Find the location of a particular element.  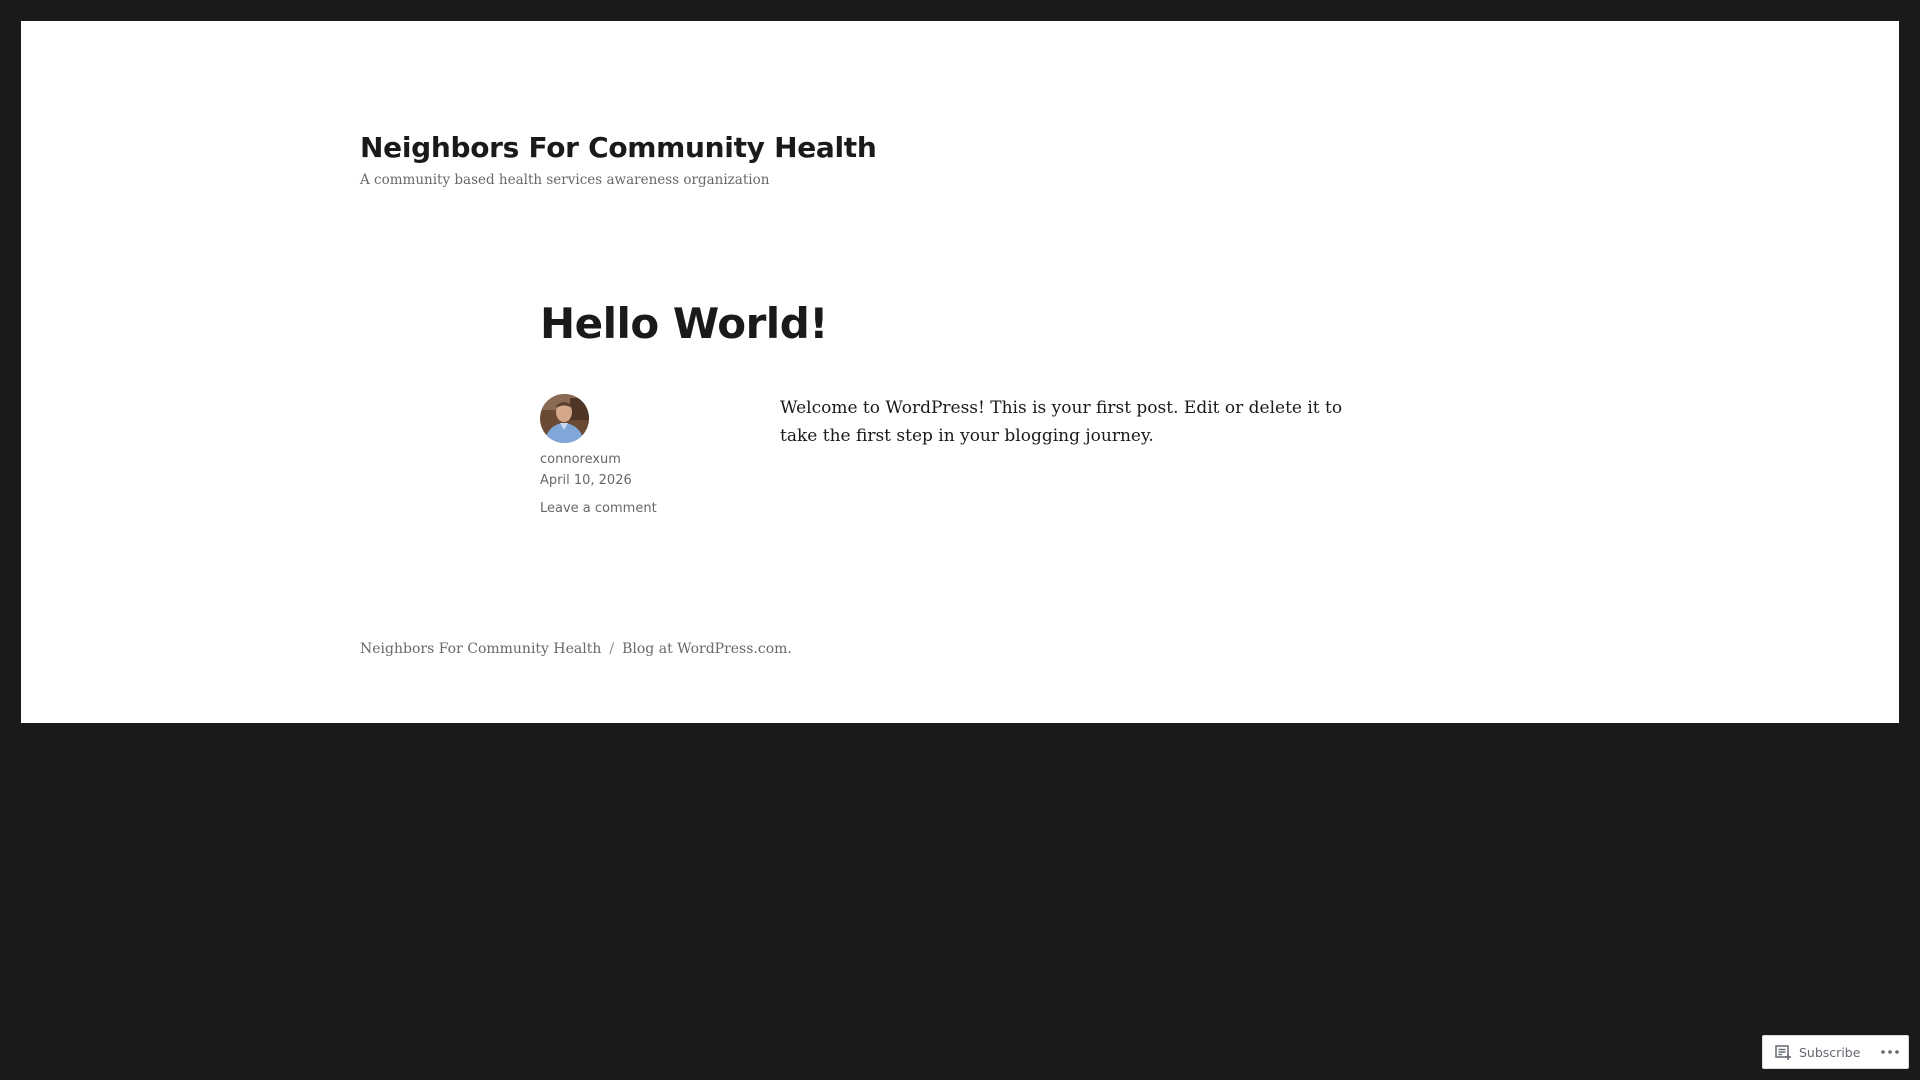

footer-credit-link: Blog at WordPress.com. is located at coordinates (707, 649).